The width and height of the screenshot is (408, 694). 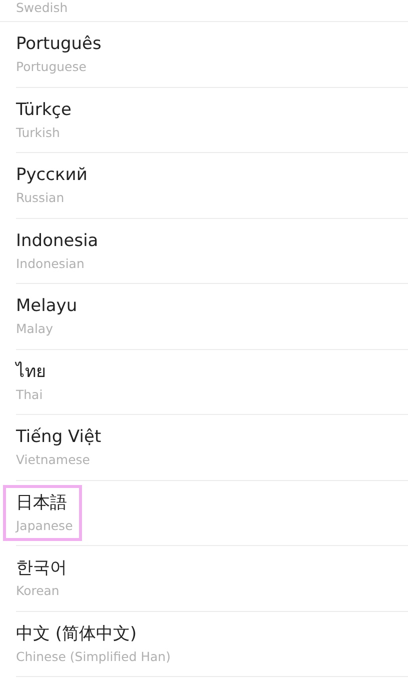 What do you see at coordinates (204, 382) in the screenshot?
I see `language-item: ไทย Thai` at bounding box center [204, 382].